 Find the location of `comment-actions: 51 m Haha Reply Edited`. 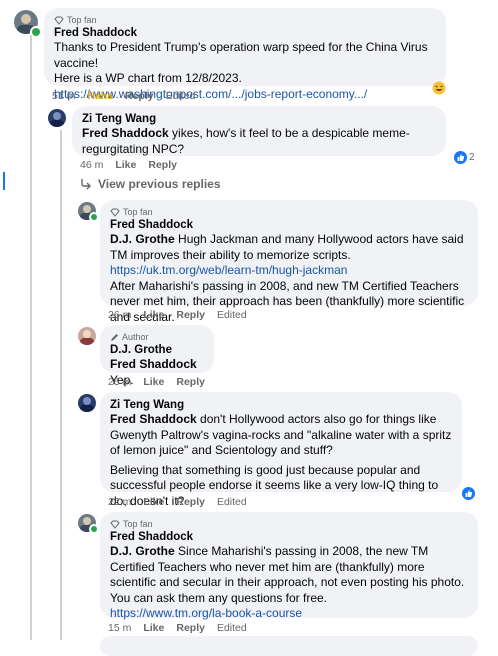

comment-actions: 51 m Haha Reply Edited is located at coordinates (129, 96).